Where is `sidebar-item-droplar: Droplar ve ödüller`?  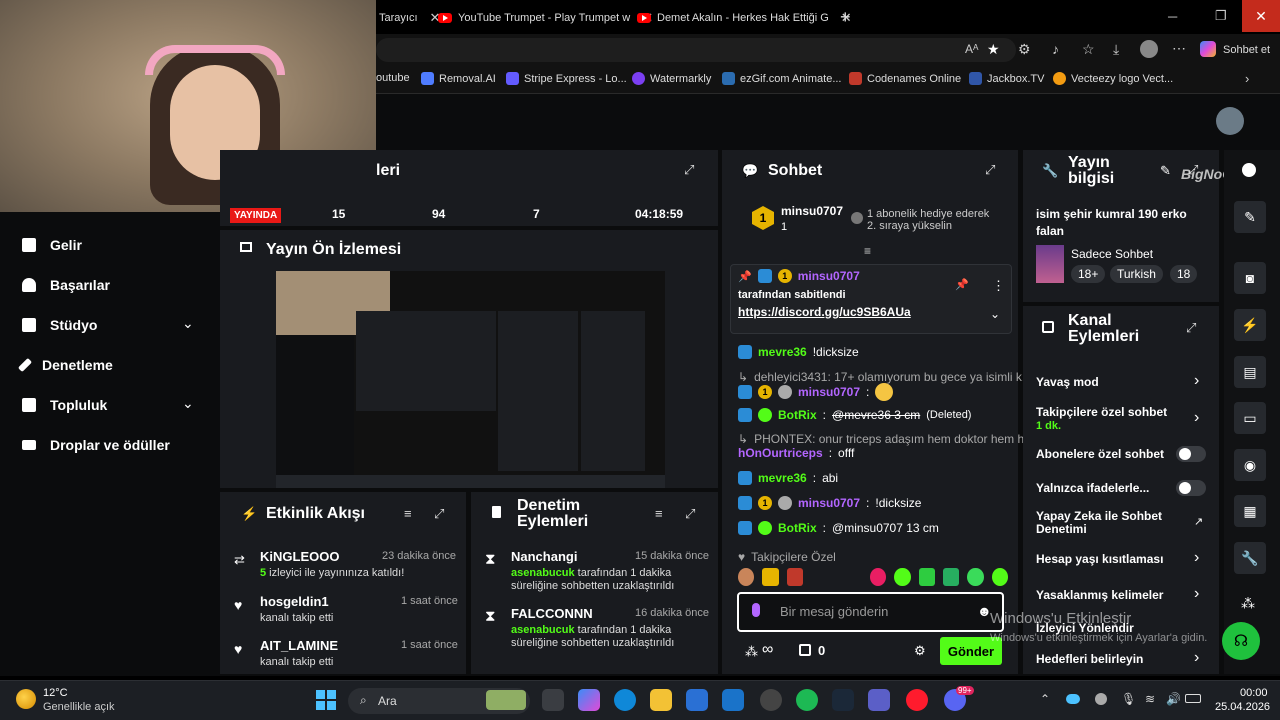
sidebar-item-droplar: Droplar ve ödüller is located at coordinates (96, 445).